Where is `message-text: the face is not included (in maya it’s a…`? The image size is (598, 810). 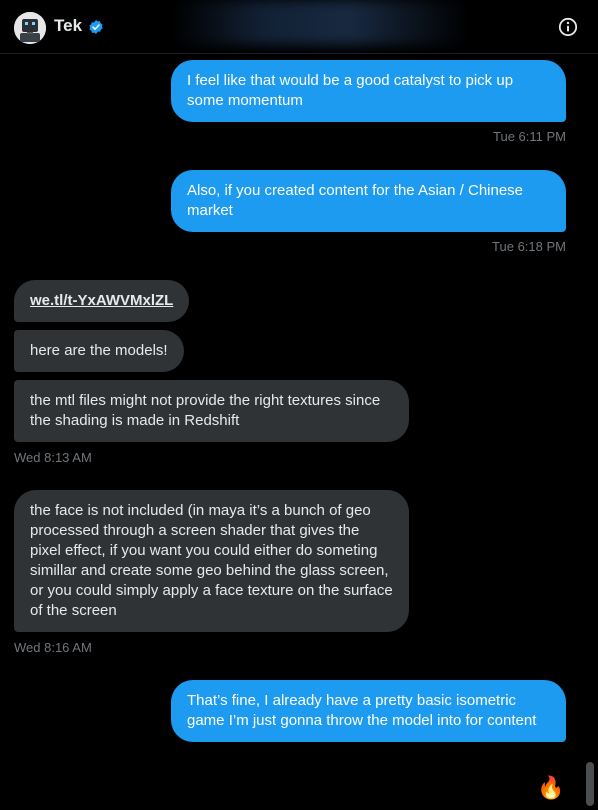 message-text: the face is not included (in maya it’s a… is located at coordinates (211, 560).